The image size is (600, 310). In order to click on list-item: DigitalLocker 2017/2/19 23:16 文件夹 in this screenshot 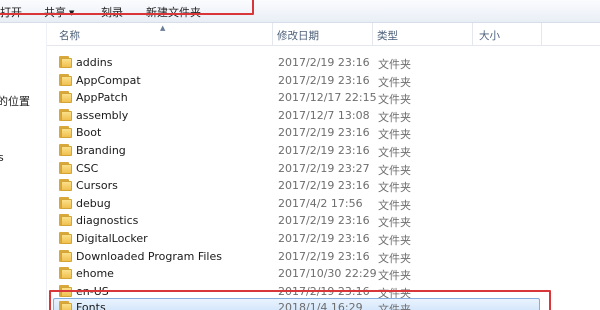, I will do `click(297, 238)`.